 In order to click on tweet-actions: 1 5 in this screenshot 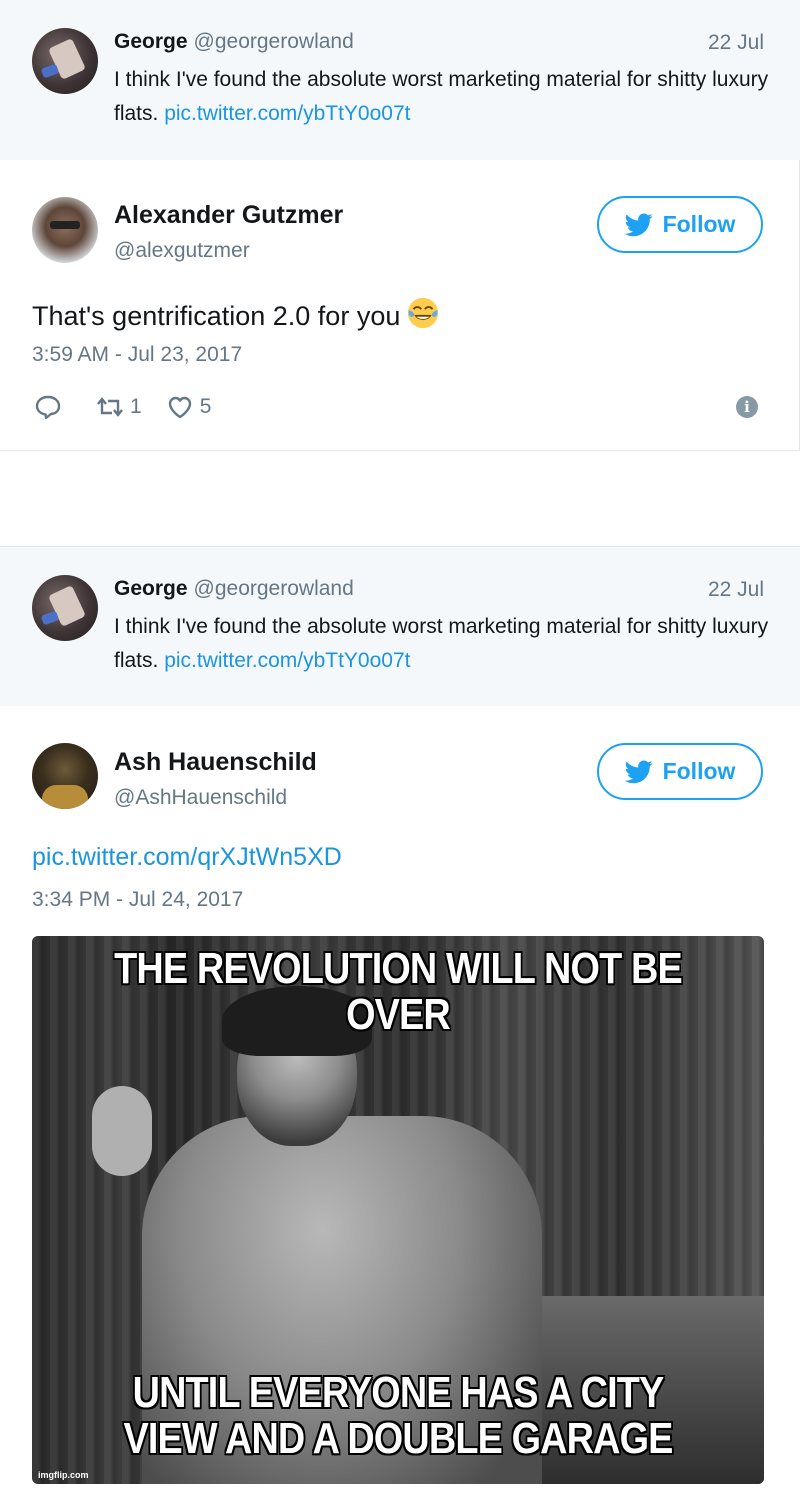, I will do `click(122, 407)`.